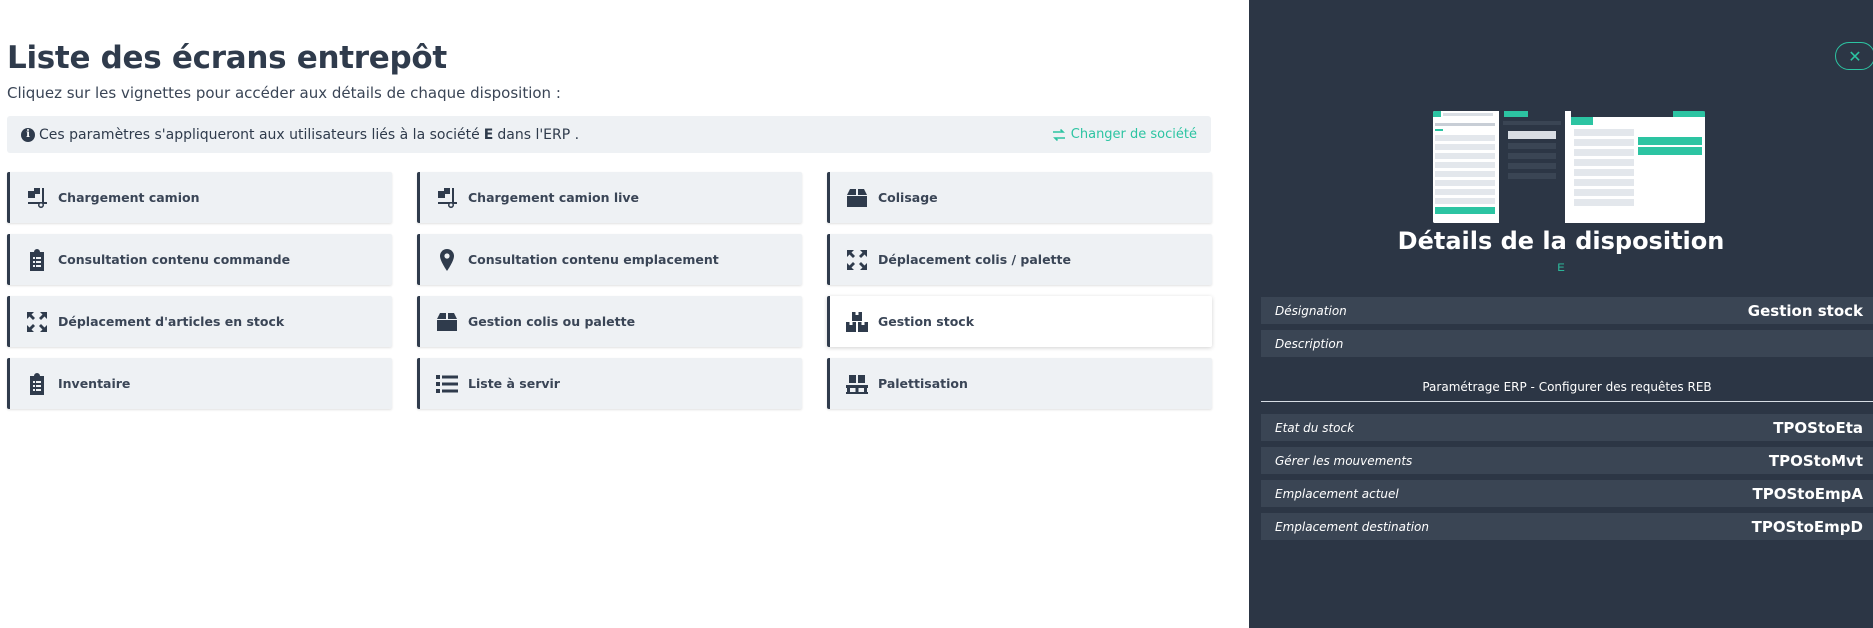 The height and width of the screenshot is (628, 1873). I want to click on tile-consultation-contenu-emplacement: Consultation contenu emplacement, so click(609, 259).